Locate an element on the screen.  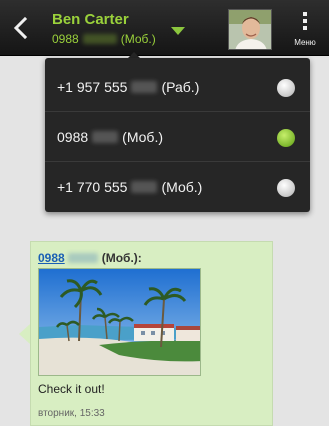
message-text: Check it out! is located at coordinates (71, 389).